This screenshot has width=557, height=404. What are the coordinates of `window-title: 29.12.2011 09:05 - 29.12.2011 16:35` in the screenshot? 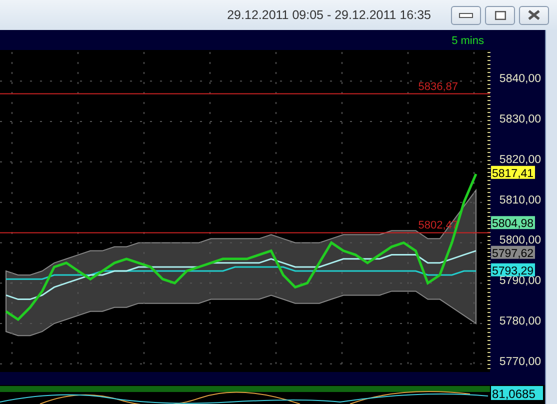 It's located at (329, 15).